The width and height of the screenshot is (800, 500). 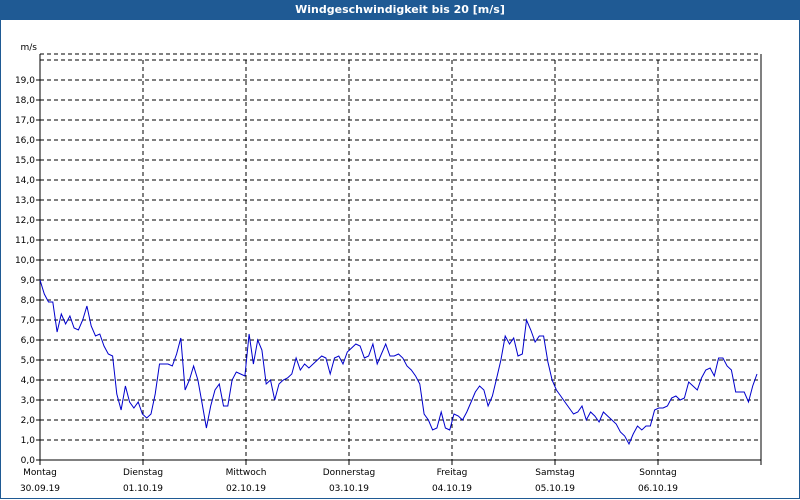 What do you see at coordinates (25, 241) in the screenshot?
I see `y-tick-label: 11,0` at bounding box center [25, 241].